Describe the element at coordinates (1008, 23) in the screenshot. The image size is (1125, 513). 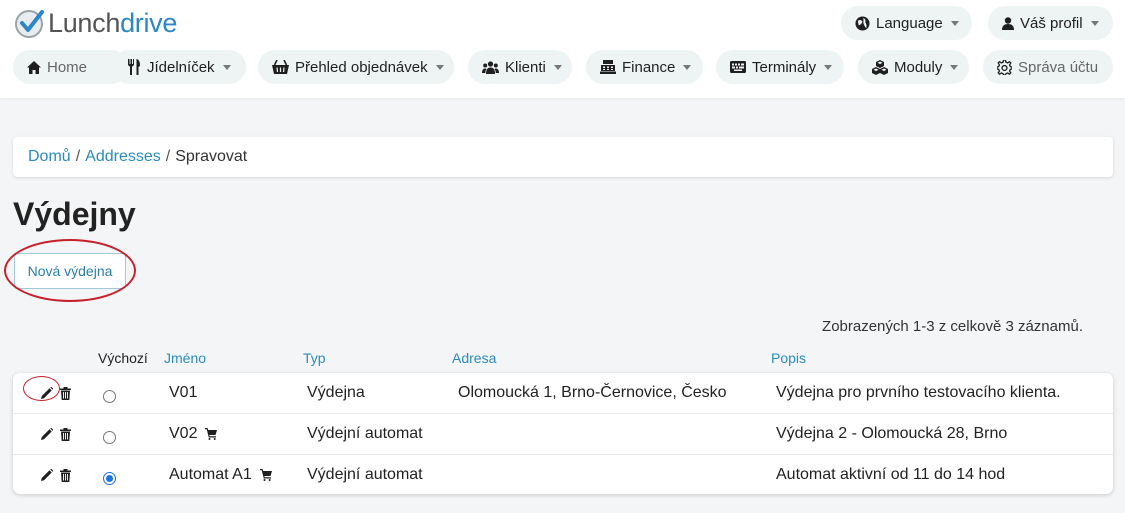
I see `user-icon` at that location.